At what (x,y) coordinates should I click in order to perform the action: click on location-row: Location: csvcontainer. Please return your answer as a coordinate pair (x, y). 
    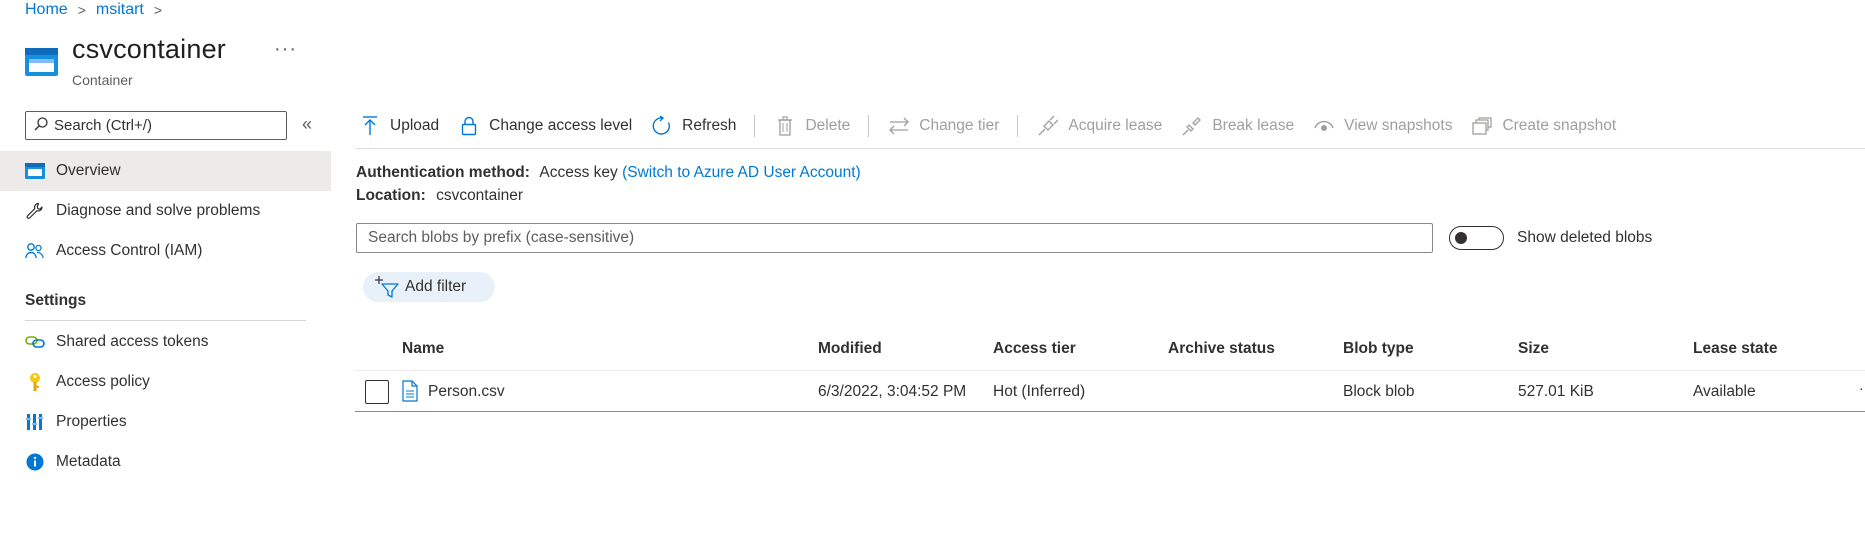
    Looking at the image, I should click on (439, 196).